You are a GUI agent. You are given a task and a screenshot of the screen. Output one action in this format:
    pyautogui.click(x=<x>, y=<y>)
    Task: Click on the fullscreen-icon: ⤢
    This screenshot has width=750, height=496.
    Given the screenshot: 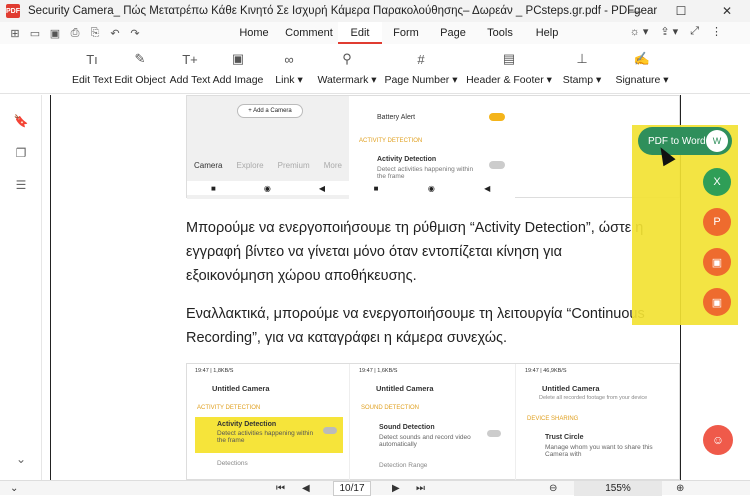 What is the action you would take?
    pyautogui.click(x=694, y=31)
    